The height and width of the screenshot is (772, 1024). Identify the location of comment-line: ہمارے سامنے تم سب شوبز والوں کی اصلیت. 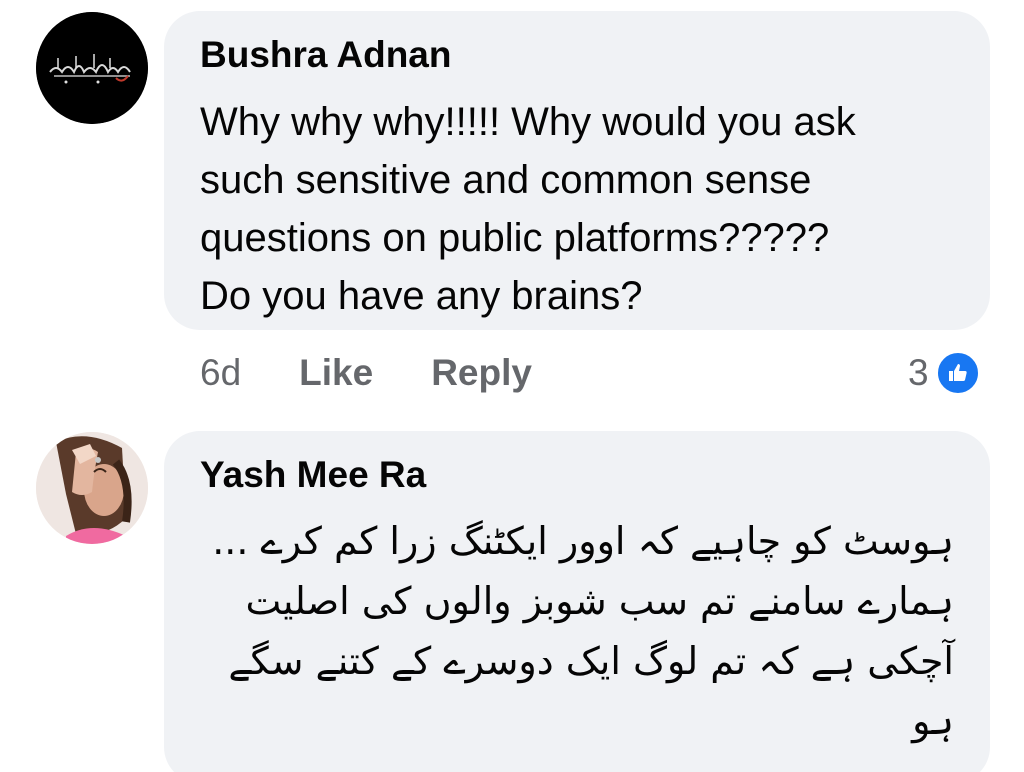
(600, 601).